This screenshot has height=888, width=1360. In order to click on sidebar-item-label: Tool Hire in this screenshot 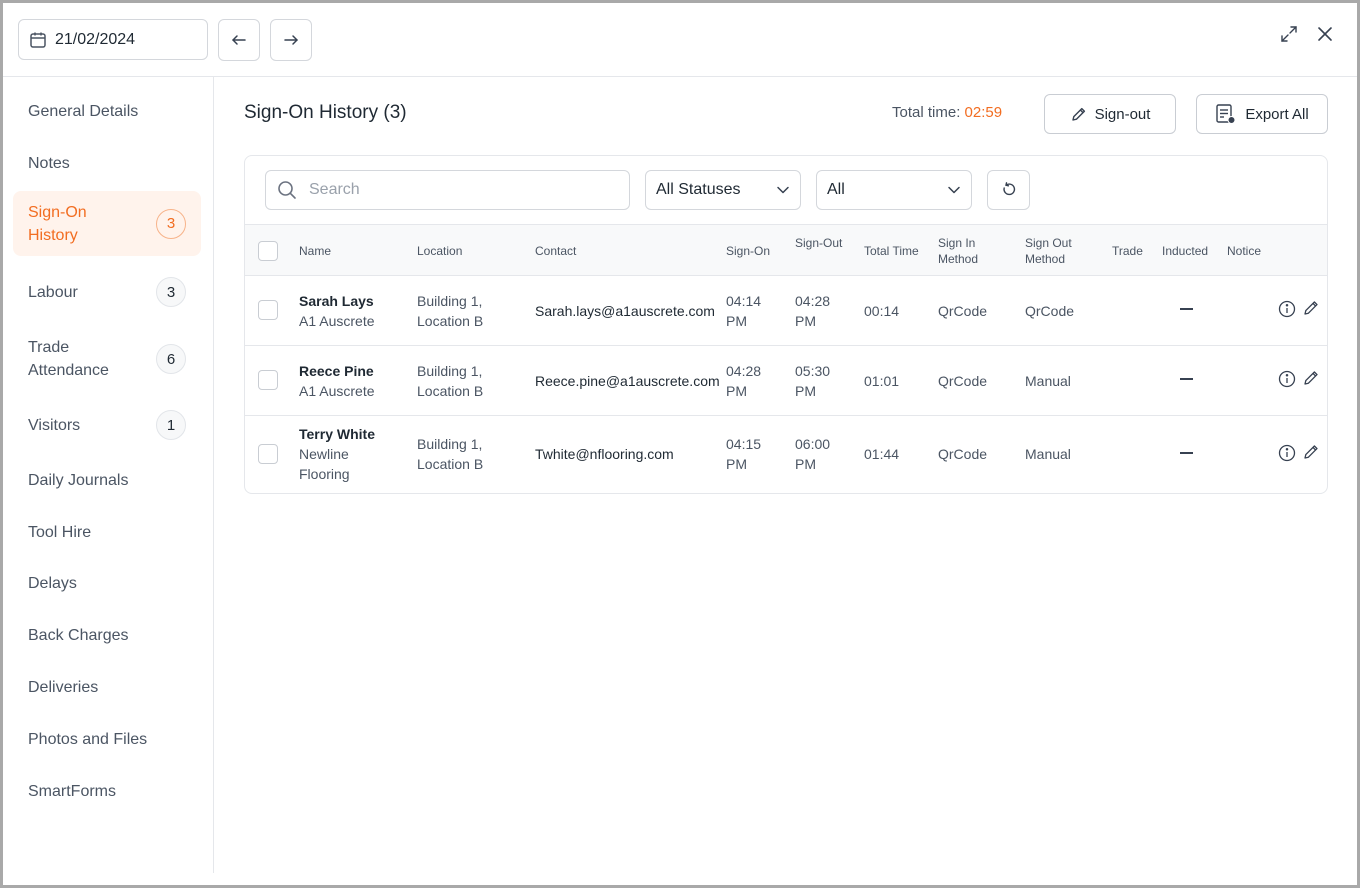, I will do `click(60, 532)`.